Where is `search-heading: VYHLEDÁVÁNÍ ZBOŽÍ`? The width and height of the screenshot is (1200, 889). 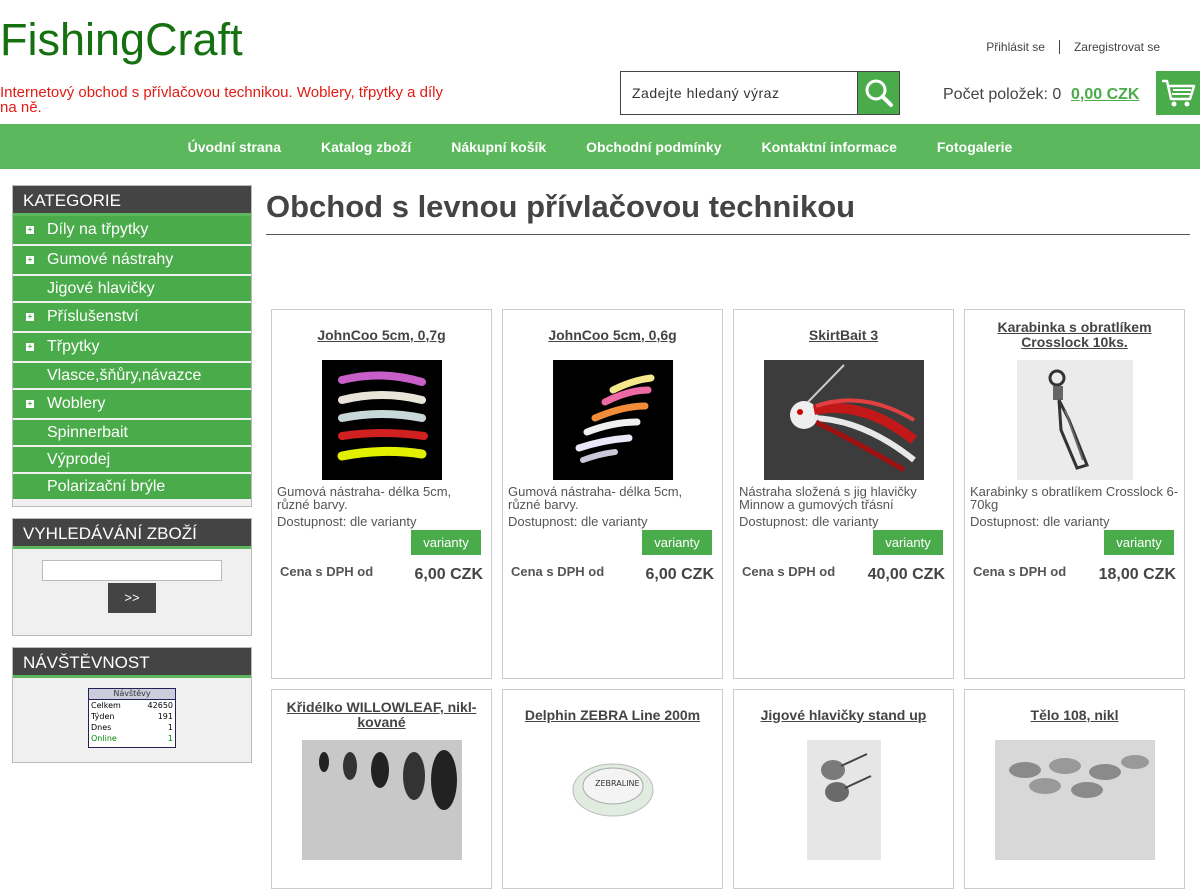
search-heading: VYHLEDÁVÁNÍ ZBOŽÍ is located at coordinates (132, 534).